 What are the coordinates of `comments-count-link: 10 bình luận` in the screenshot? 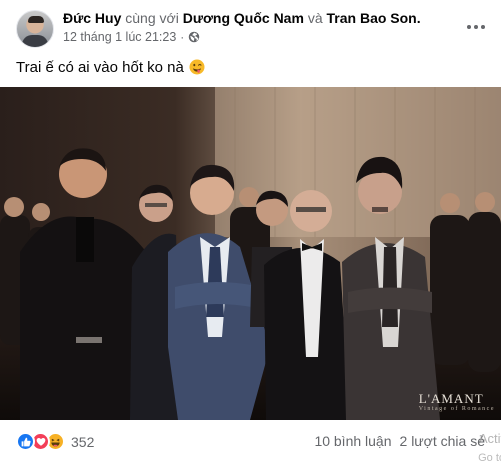 It's located at (352, 441).